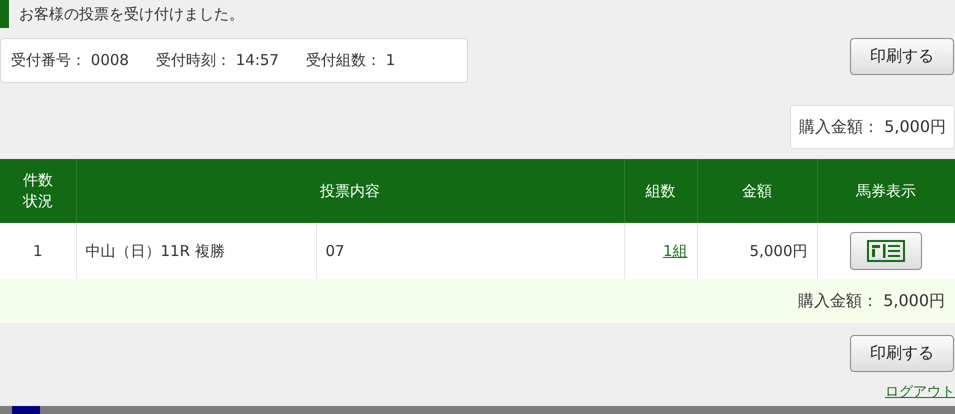  Describe the element at coordinates (4, 14) in the screenshot. I see `message-accent` at that location.